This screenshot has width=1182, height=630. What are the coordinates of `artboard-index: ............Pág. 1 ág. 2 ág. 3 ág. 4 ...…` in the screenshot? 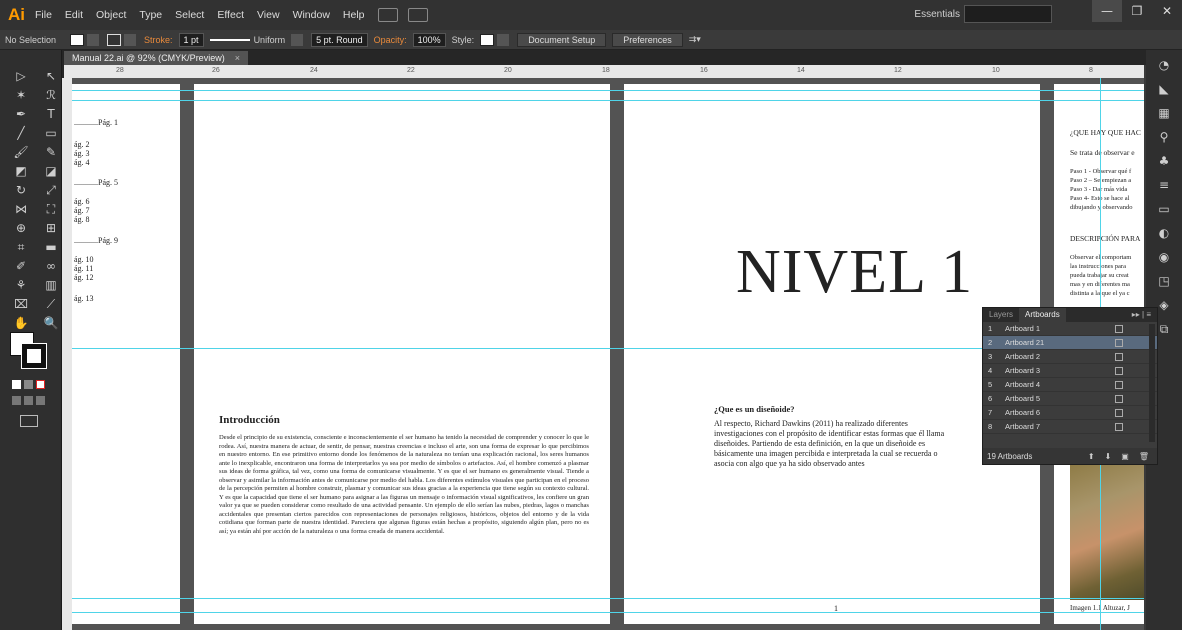 It's located at (126, 354).